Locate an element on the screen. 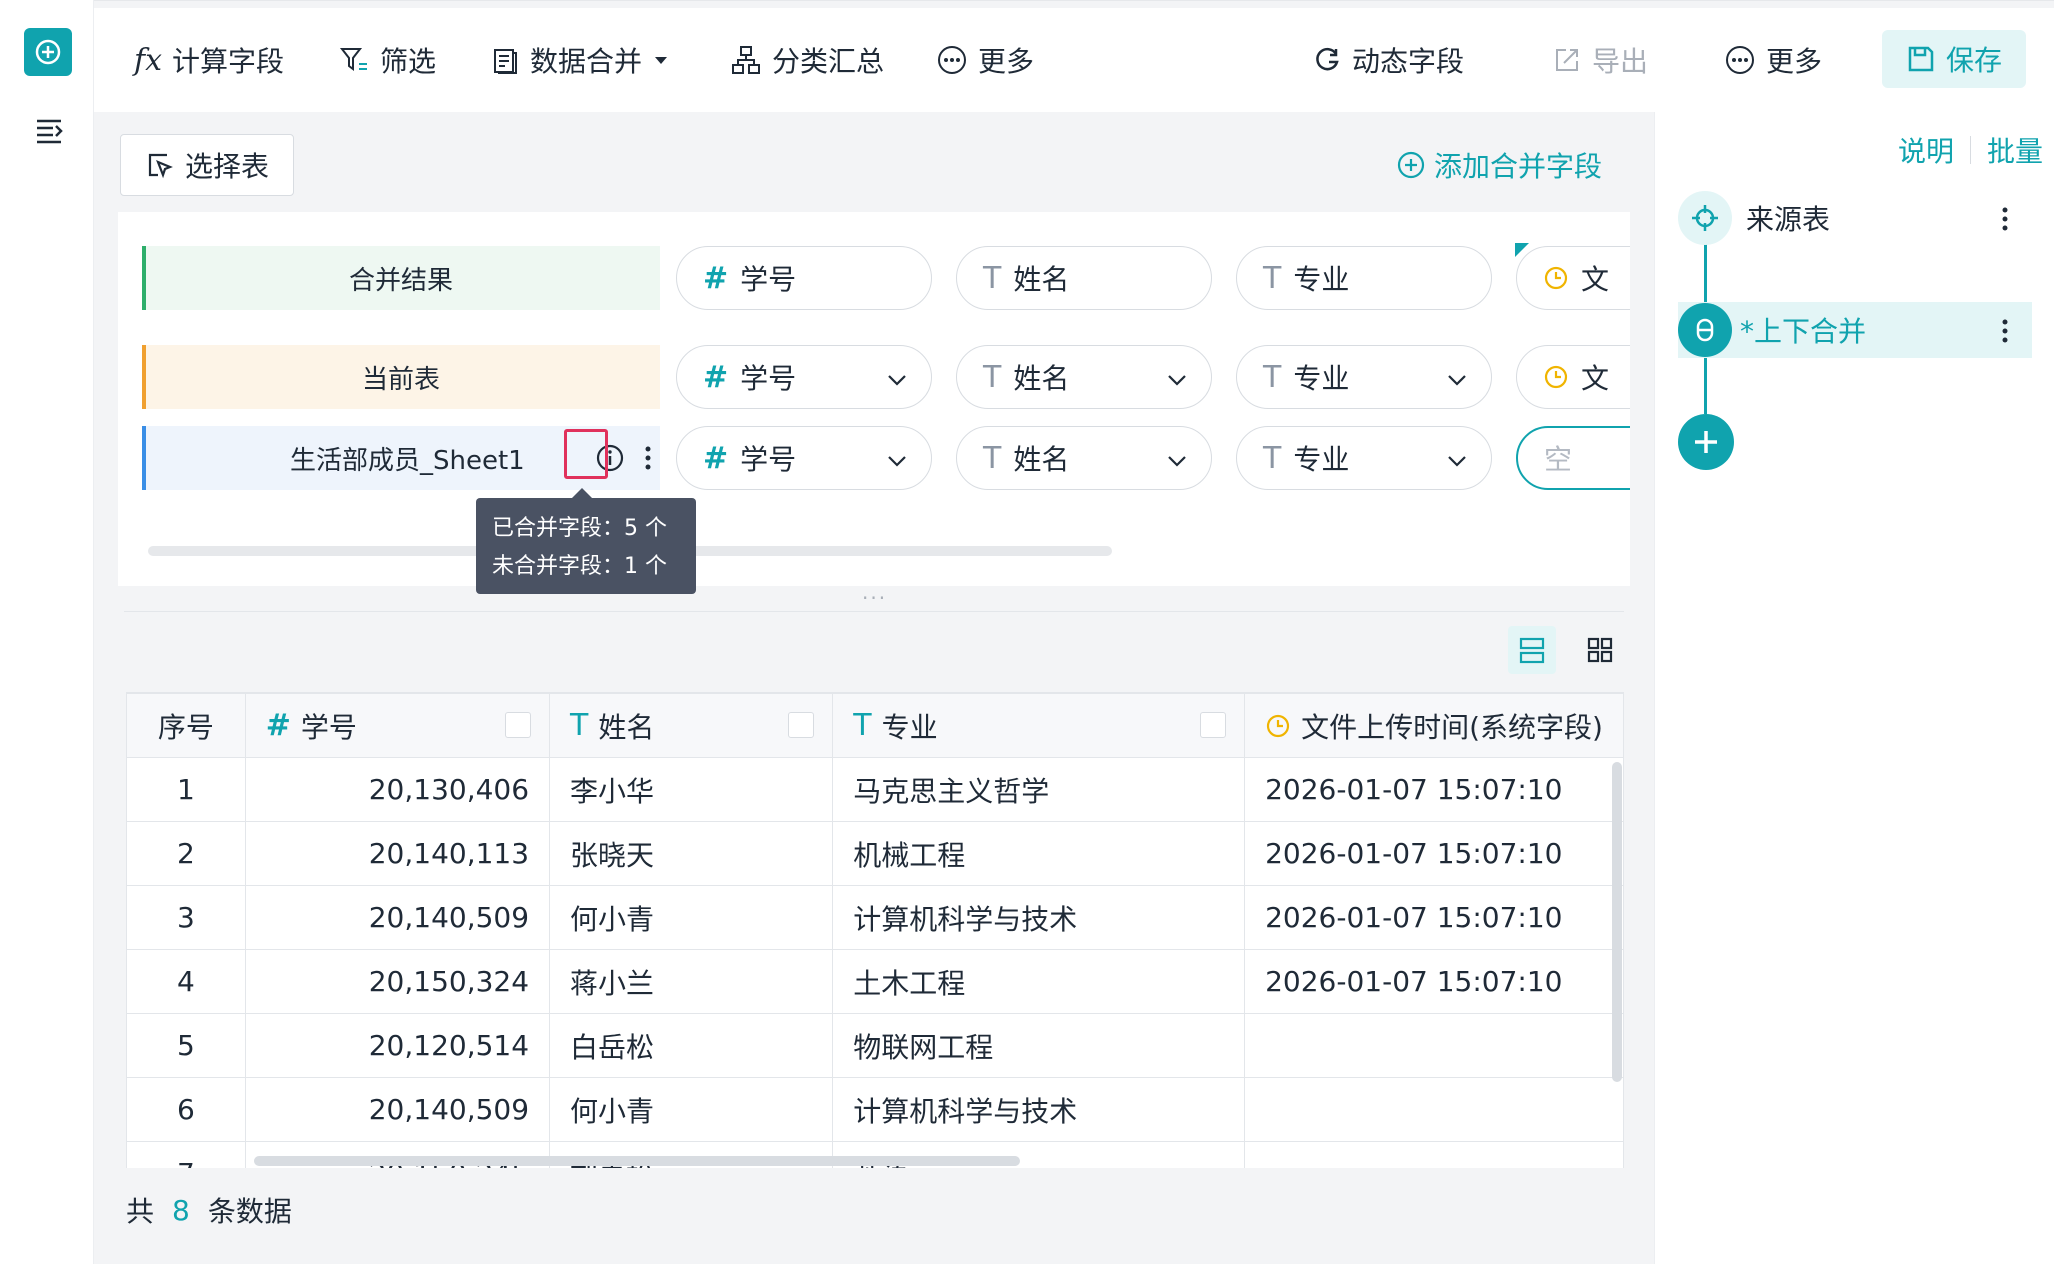 The height and width of the screenshot is (1264, 2054). splitter-handle: ··· is located at coordinates (874, 598).